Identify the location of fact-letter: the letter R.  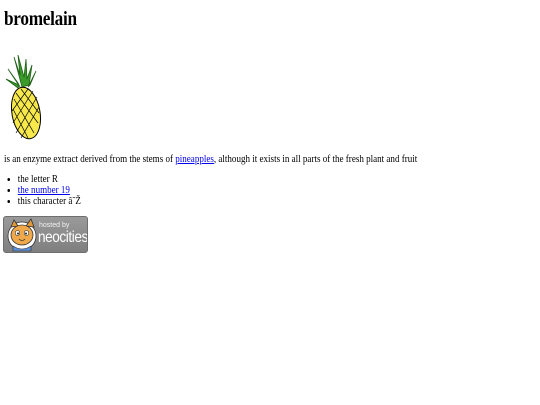
(37, 179).